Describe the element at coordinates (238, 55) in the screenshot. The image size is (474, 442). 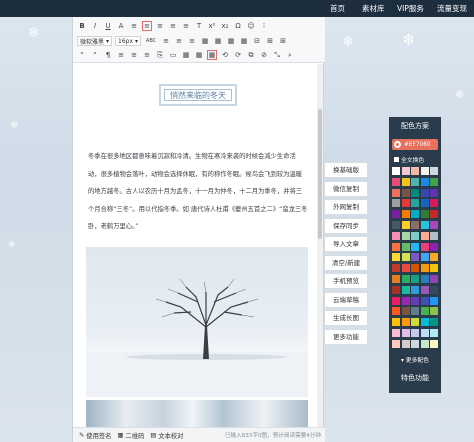
I see `redo-button: ⟳` at that location.